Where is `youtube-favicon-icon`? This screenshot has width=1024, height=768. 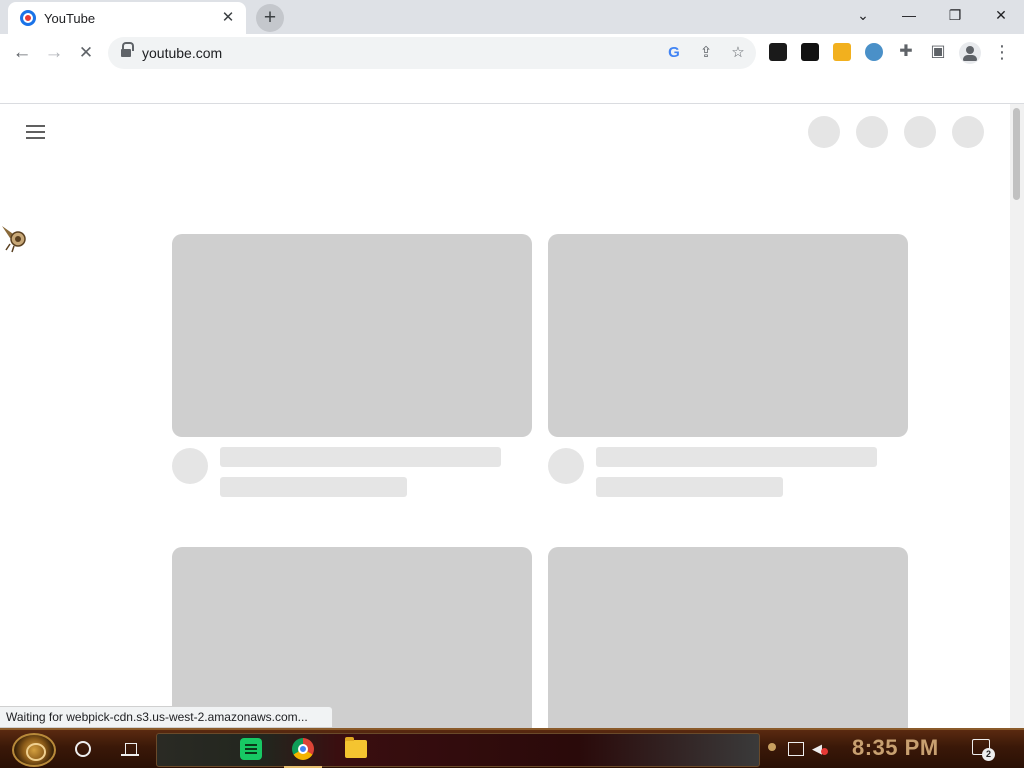 youtube-favicon-icon is located at coordinates (28, 18).